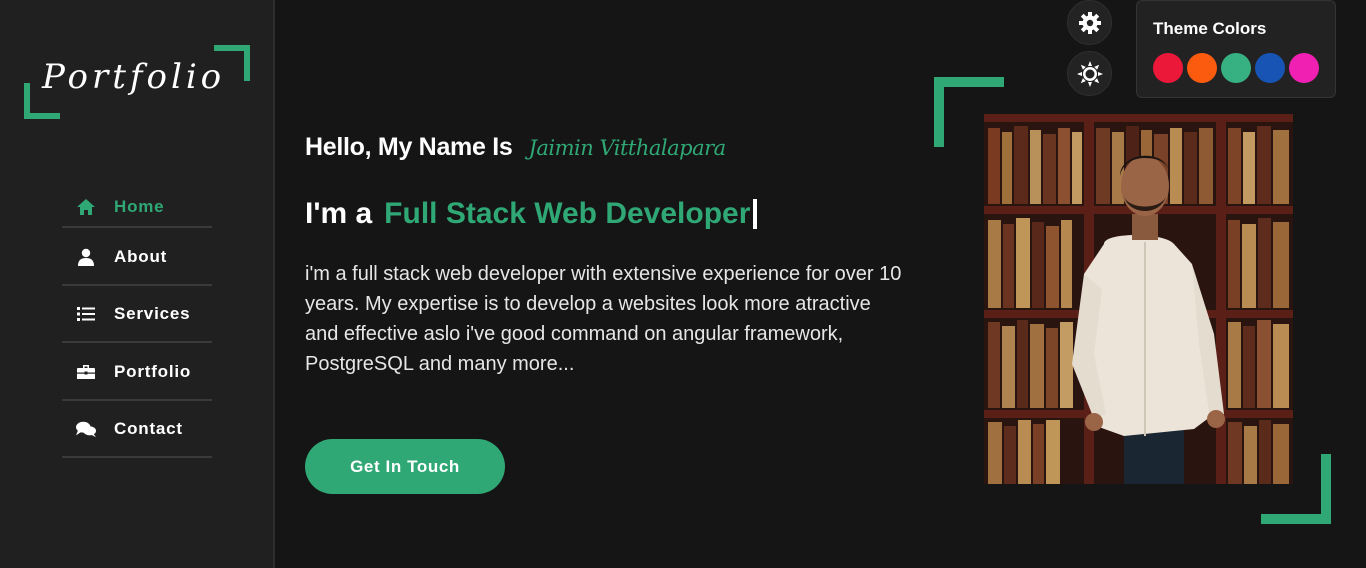 The image size is (1366, 568). Describe the element at coordinates (86, 372) in the screenshot. I see `briefcase-icon` at that location.